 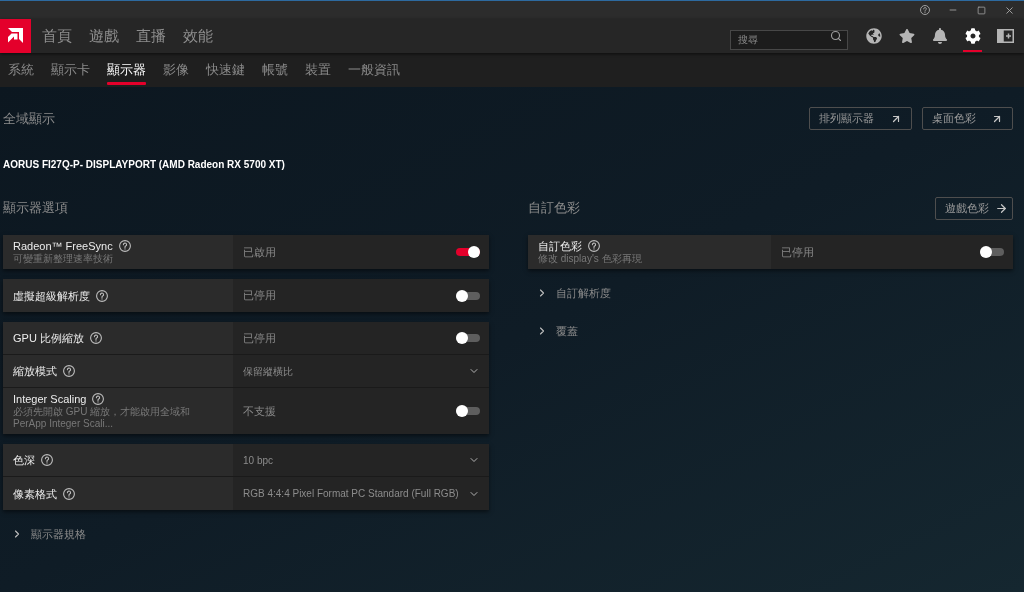 I want to click on panel-icon, so click(x=1005, y=36).